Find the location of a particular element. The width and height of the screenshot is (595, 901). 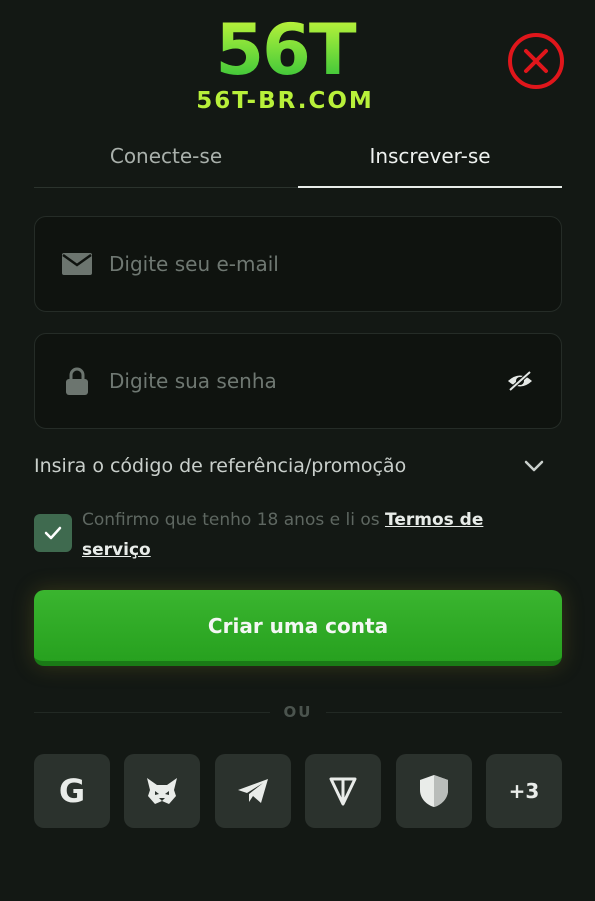

checkmark-icon is located at coordinates (53, 533).